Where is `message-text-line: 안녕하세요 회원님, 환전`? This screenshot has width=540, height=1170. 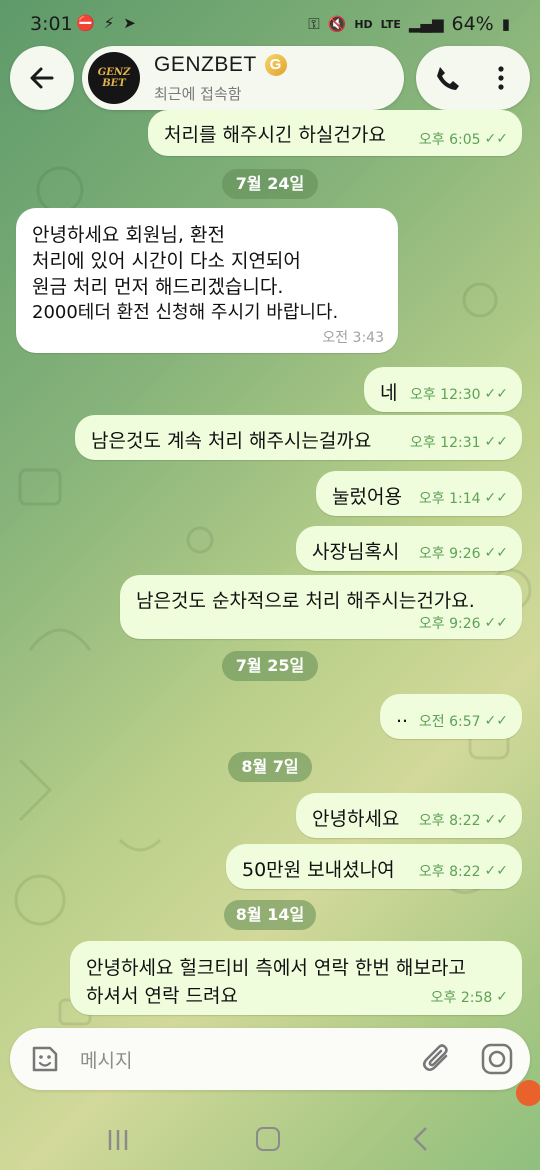 message-text-line: 안녕하세요 회원님, 환전 is located at coordinates (128, 235).